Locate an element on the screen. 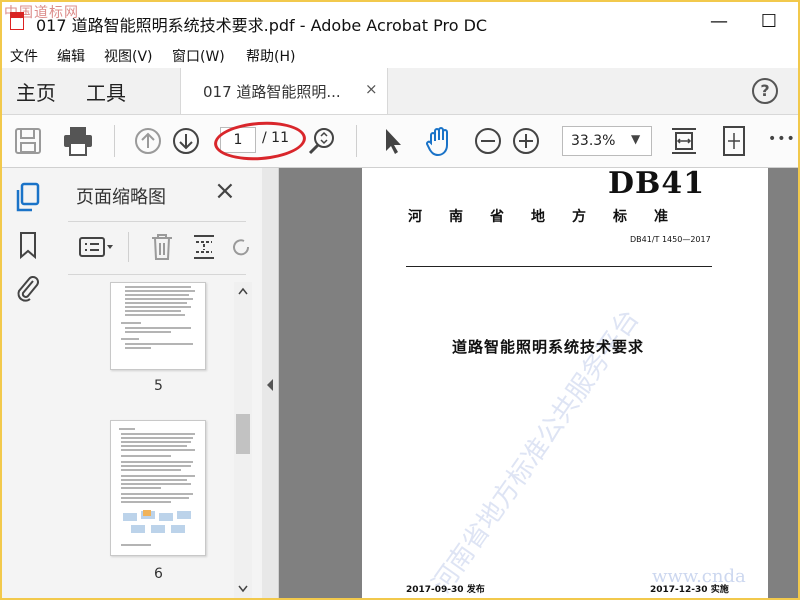  url-watermark: www.cnda is located at coordinates (699, 576).